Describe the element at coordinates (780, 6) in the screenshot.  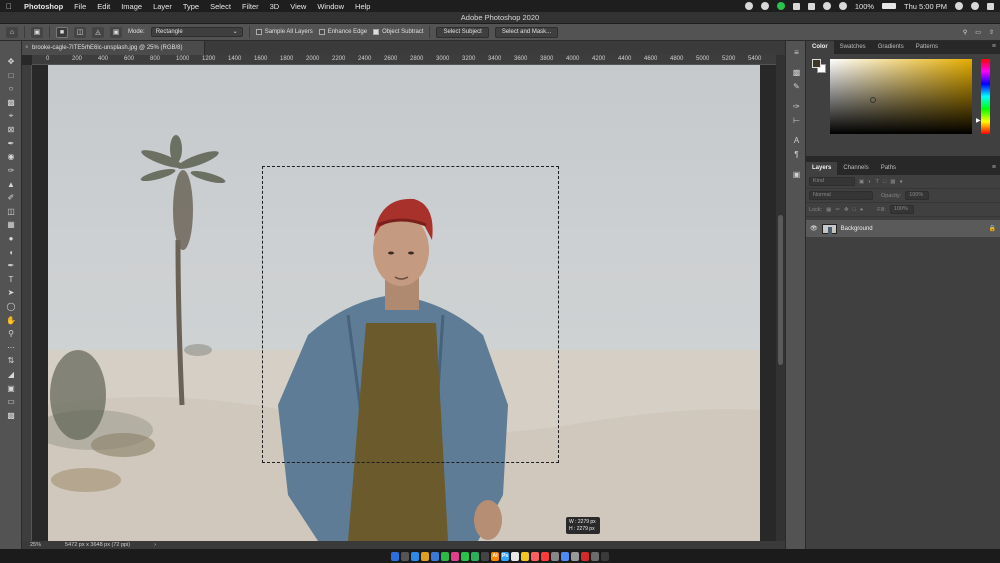
I see `spotify-icon` at that location.